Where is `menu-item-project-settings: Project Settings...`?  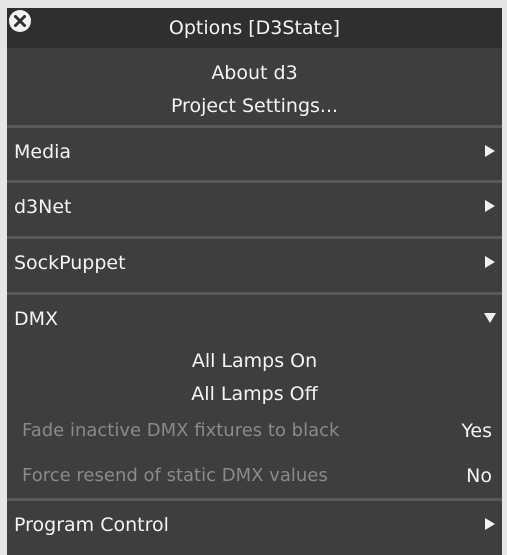
menu-item-project-settings: Project Settings... is located at coordinates (254, 106).